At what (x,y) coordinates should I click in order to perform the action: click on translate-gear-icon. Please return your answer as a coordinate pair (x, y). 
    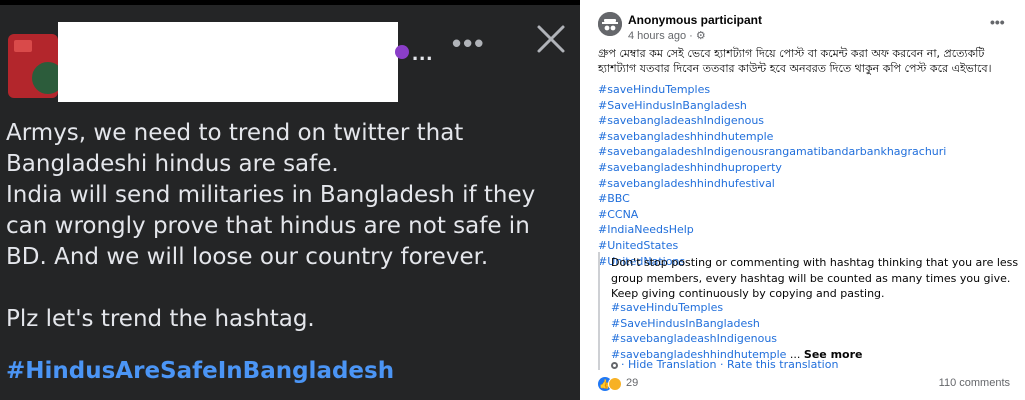
    Looking at the image, I should click on (614, 365).